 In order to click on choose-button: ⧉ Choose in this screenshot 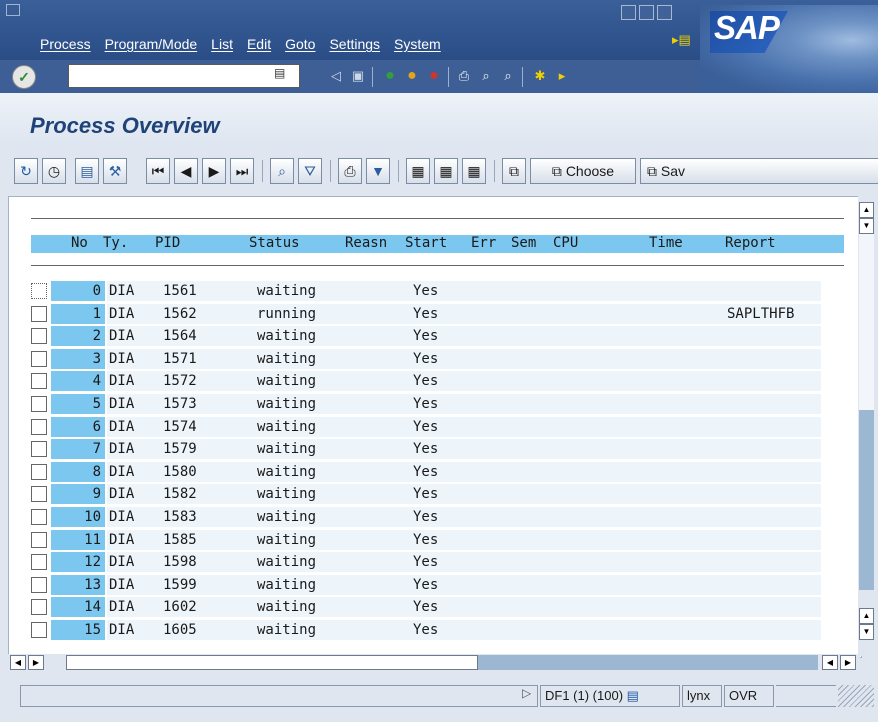, I will do `click(583, 171)`.